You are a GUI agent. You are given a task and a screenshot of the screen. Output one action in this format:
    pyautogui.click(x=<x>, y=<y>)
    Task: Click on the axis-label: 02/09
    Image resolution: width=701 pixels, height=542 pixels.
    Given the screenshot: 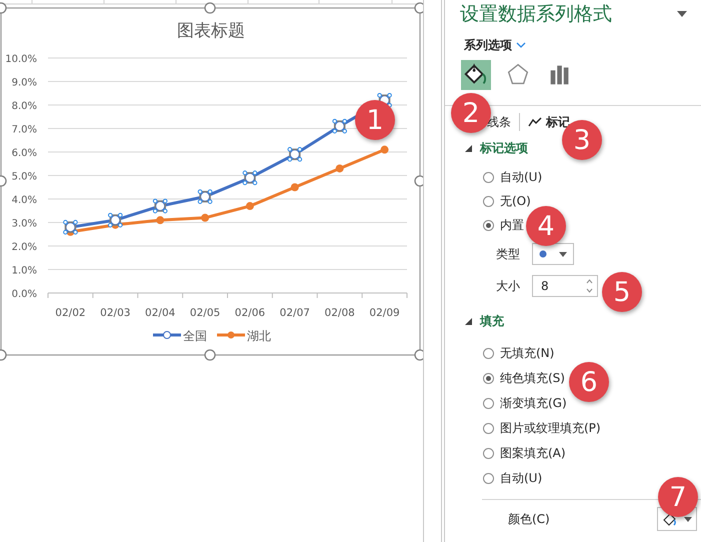 What is the action you would take?
    pyautogui.click(x=384, y=313)
    